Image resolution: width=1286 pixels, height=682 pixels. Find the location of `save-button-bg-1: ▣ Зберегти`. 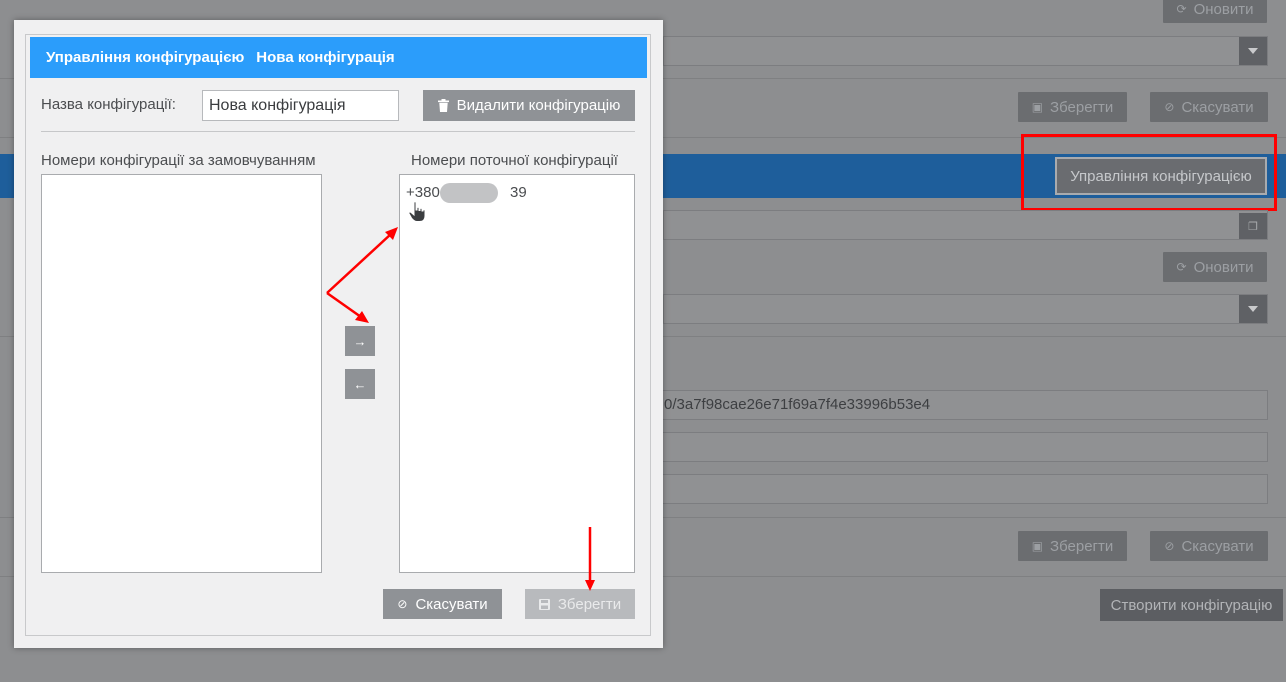

save-button-bg-1: ▣ Зберегти is located at coordinates (1072, 107).